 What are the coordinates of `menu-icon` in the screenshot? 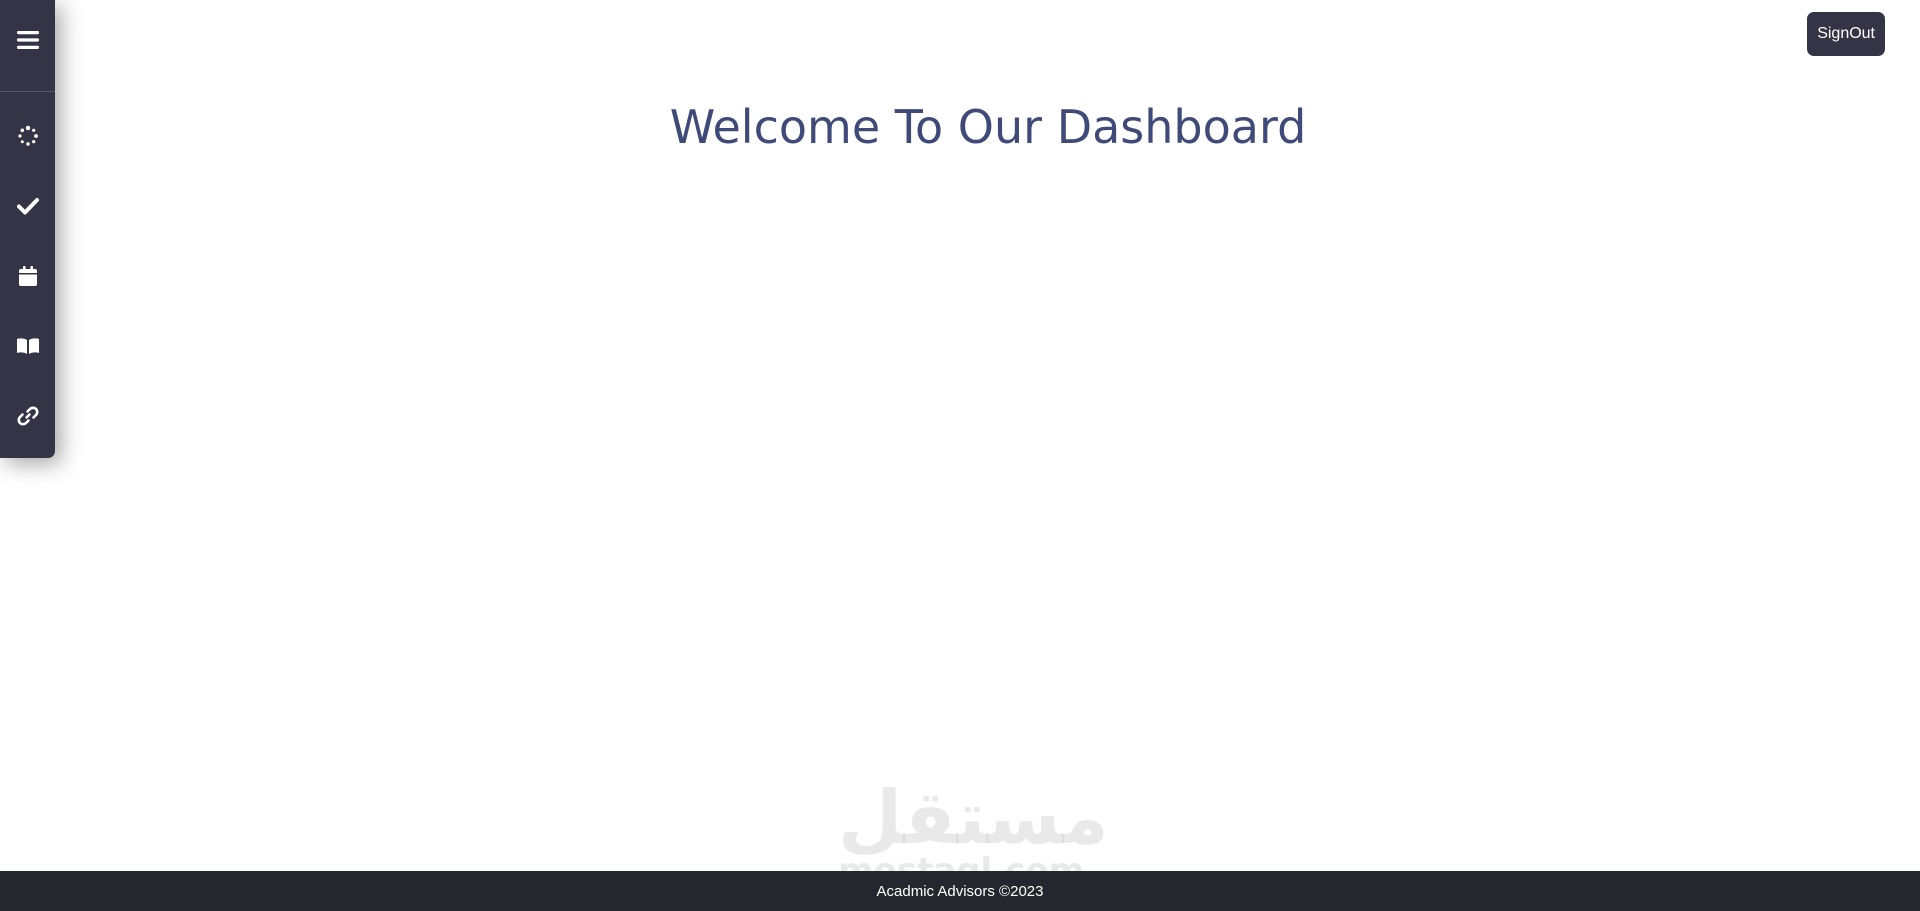 It's located at (27, 40).